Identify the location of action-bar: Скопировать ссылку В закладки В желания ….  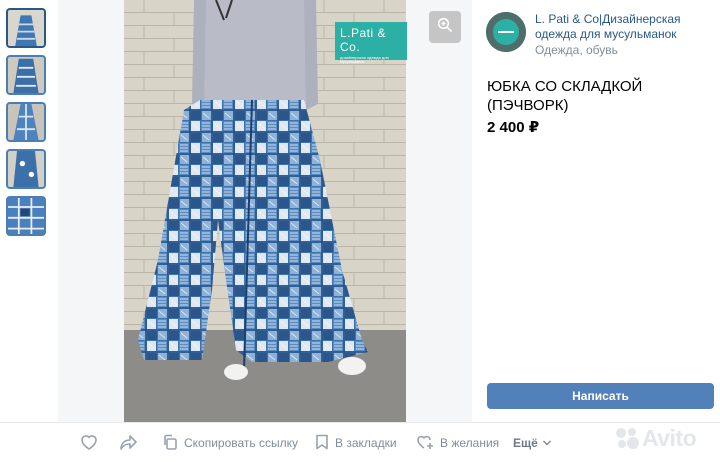
(360, 442).